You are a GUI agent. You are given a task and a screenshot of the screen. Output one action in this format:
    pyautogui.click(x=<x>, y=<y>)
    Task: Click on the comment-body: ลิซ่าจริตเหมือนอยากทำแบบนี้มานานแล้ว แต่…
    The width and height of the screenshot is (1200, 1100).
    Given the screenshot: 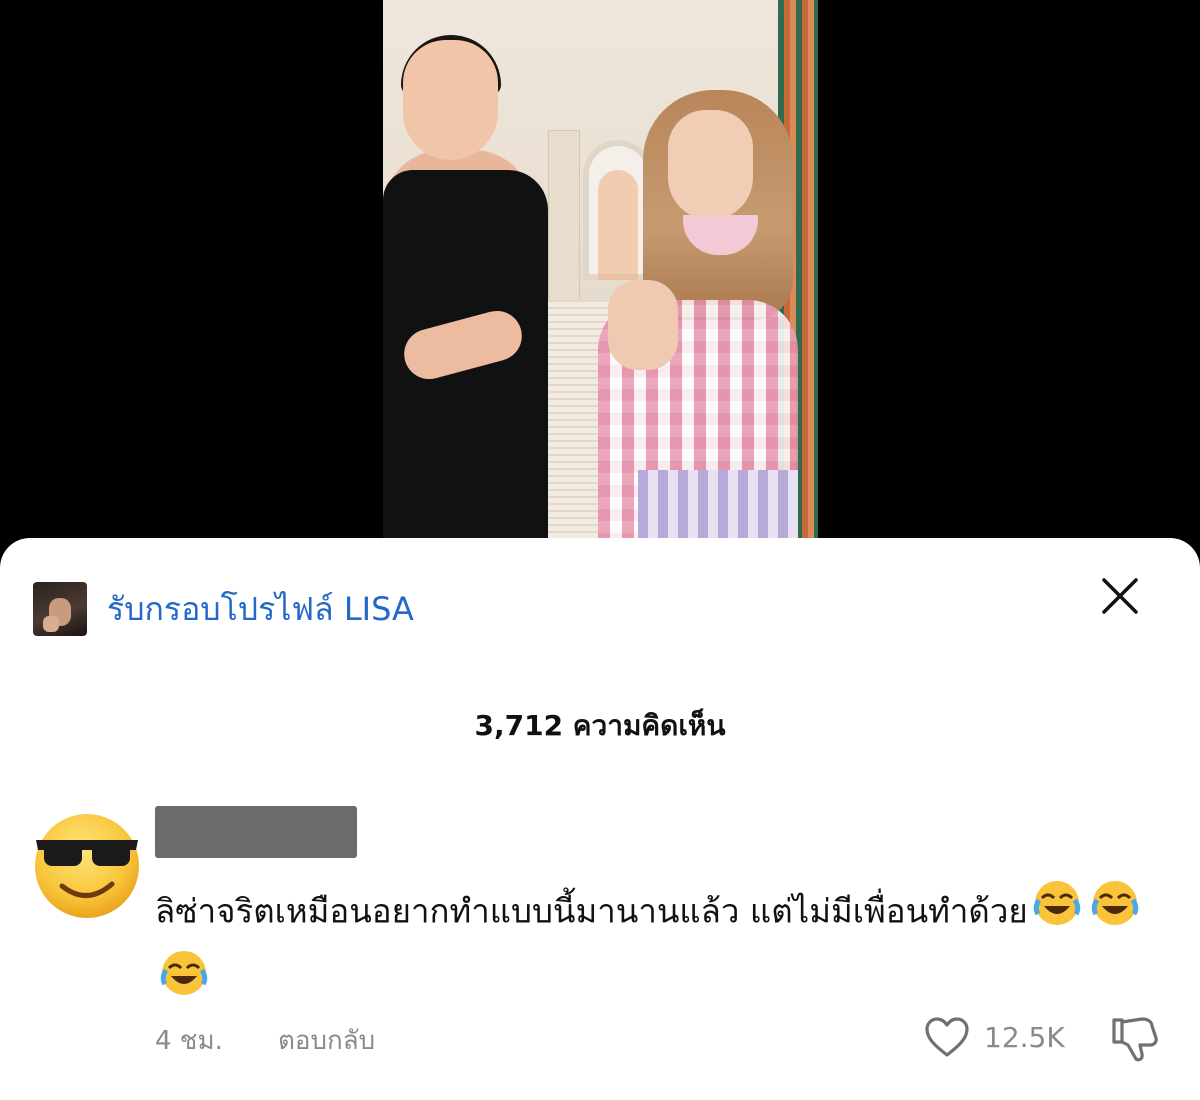 What is the action you would take?
    pyautogui.click(x=650, y=948)
    